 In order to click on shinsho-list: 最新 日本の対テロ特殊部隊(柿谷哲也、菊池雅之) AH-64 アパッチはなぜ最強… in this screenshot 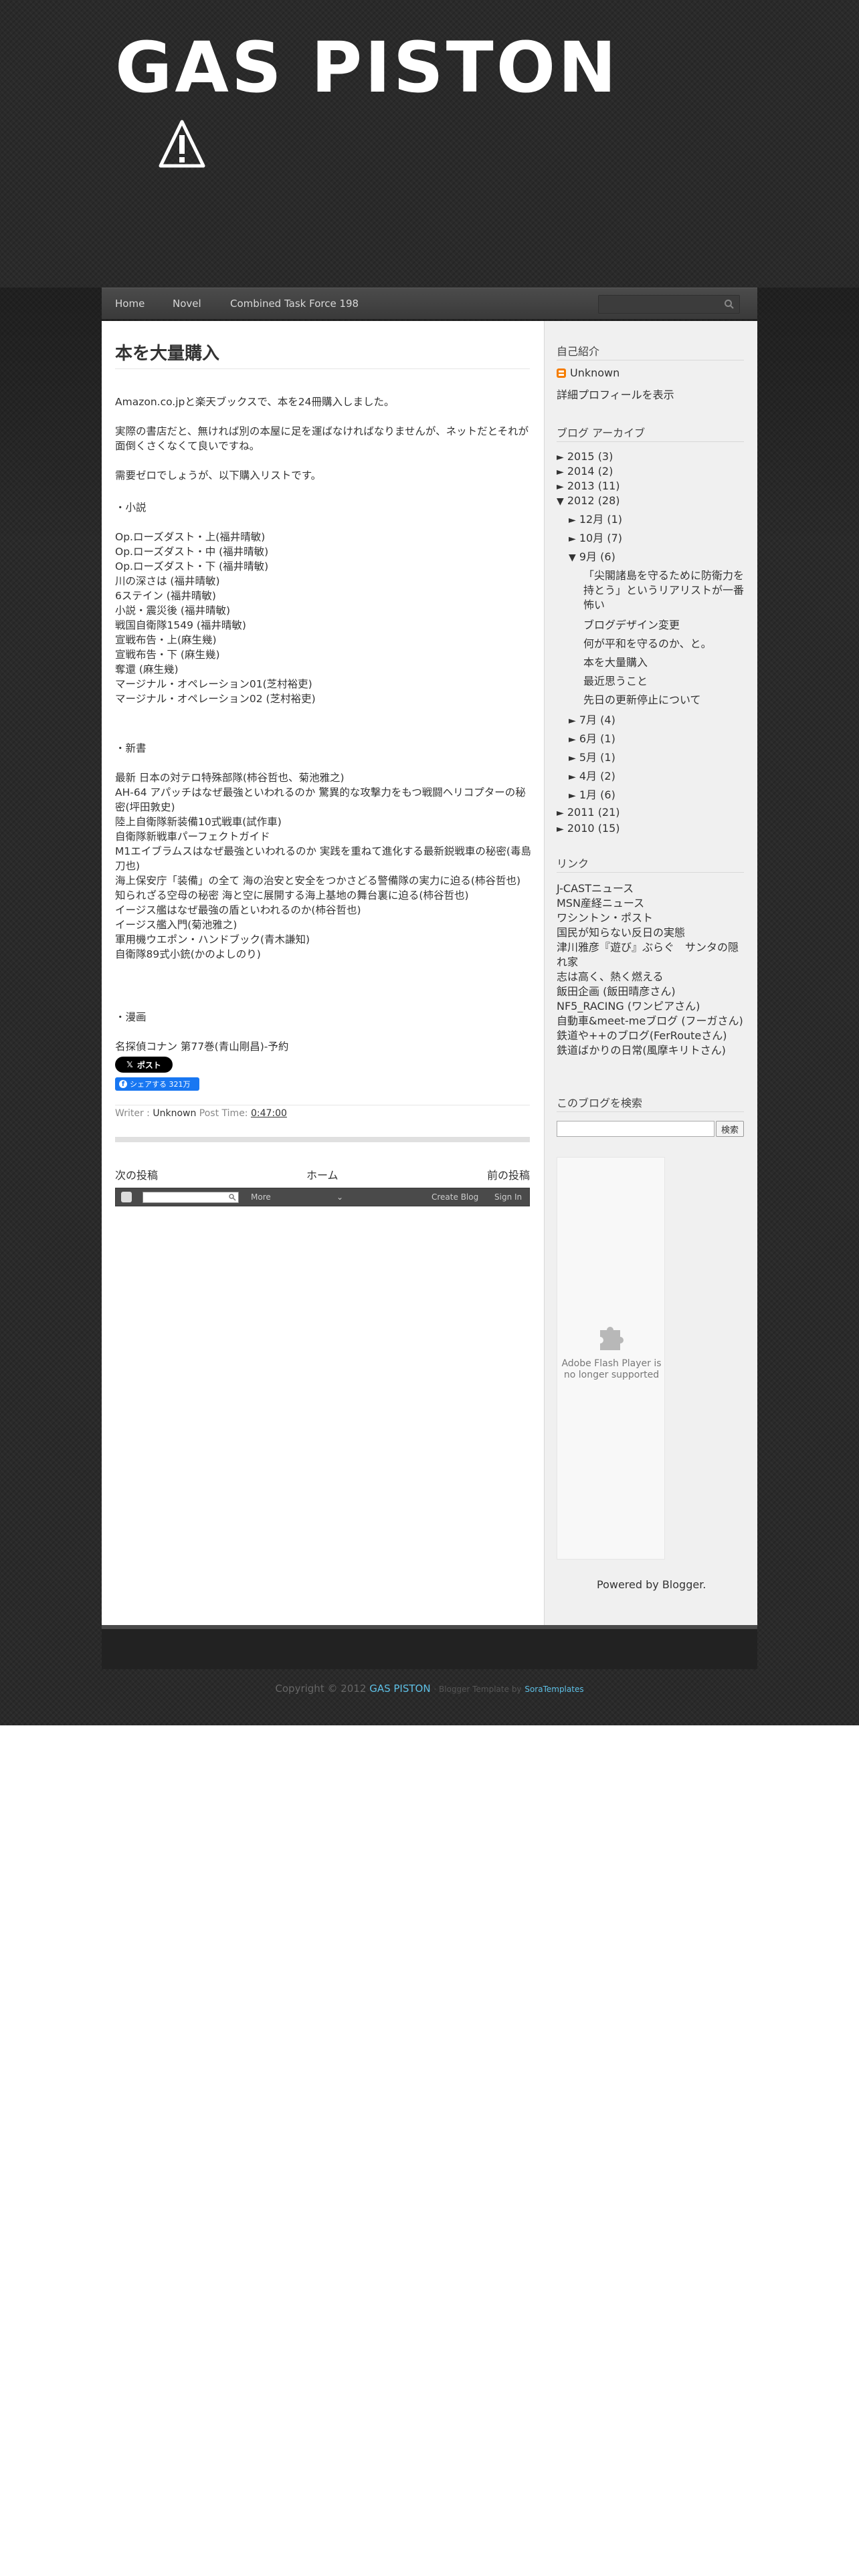, I will do `click(323, 866)`.